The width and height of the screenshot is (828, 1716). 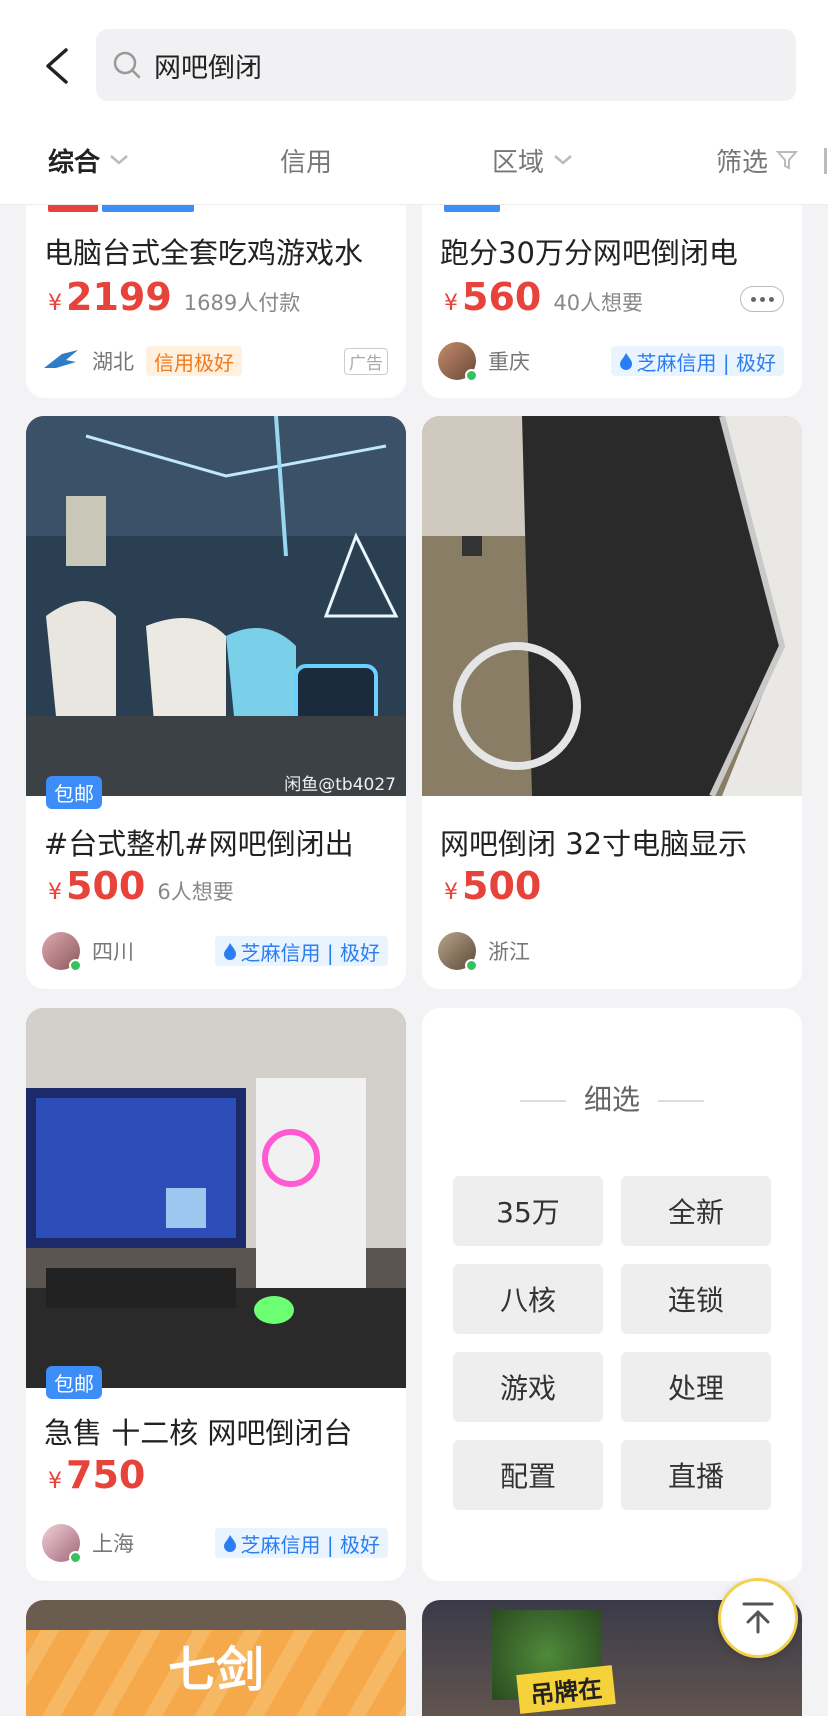 What do you see at coordinates (509, 362) in the screenshot?
I see `seller-region: 重庆` at bounding box center [509, 362].